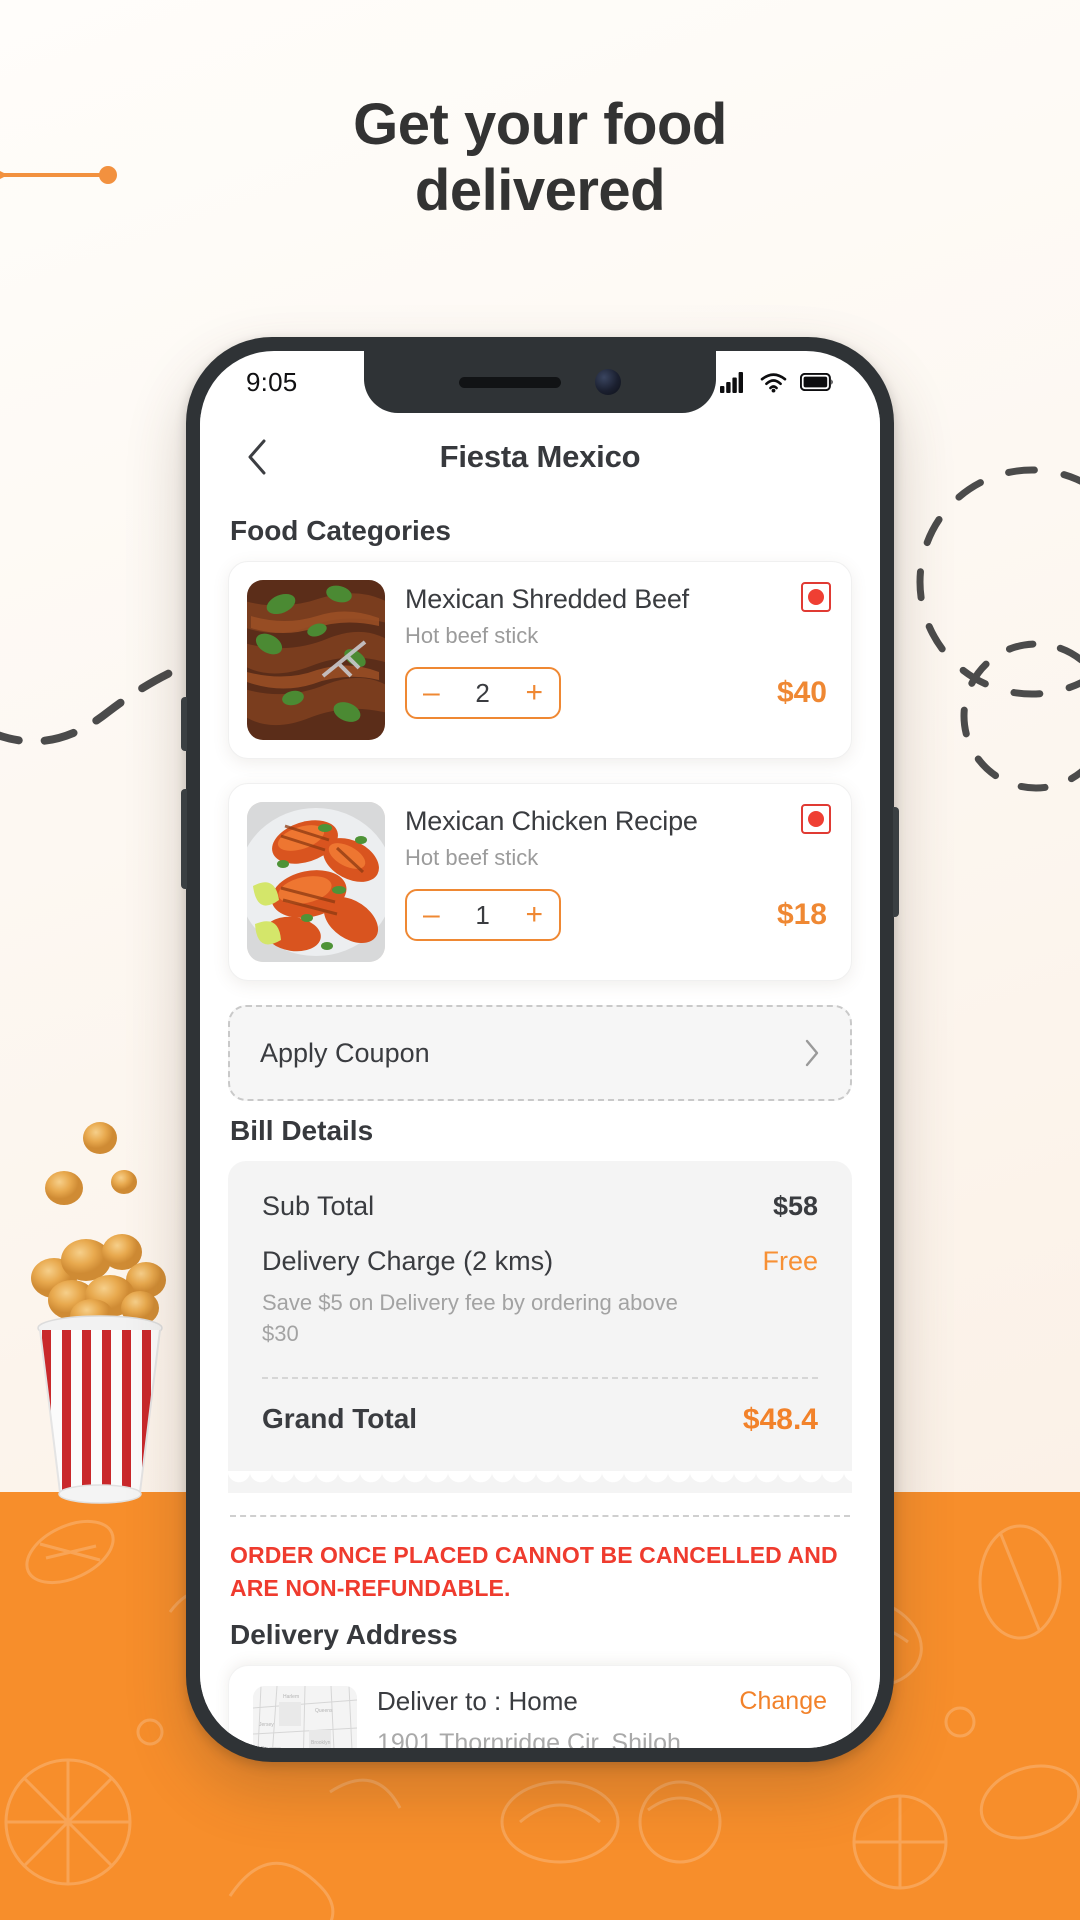 The image size is (1080, 1920). I want to click on bill-divider, so click(540, 1378).